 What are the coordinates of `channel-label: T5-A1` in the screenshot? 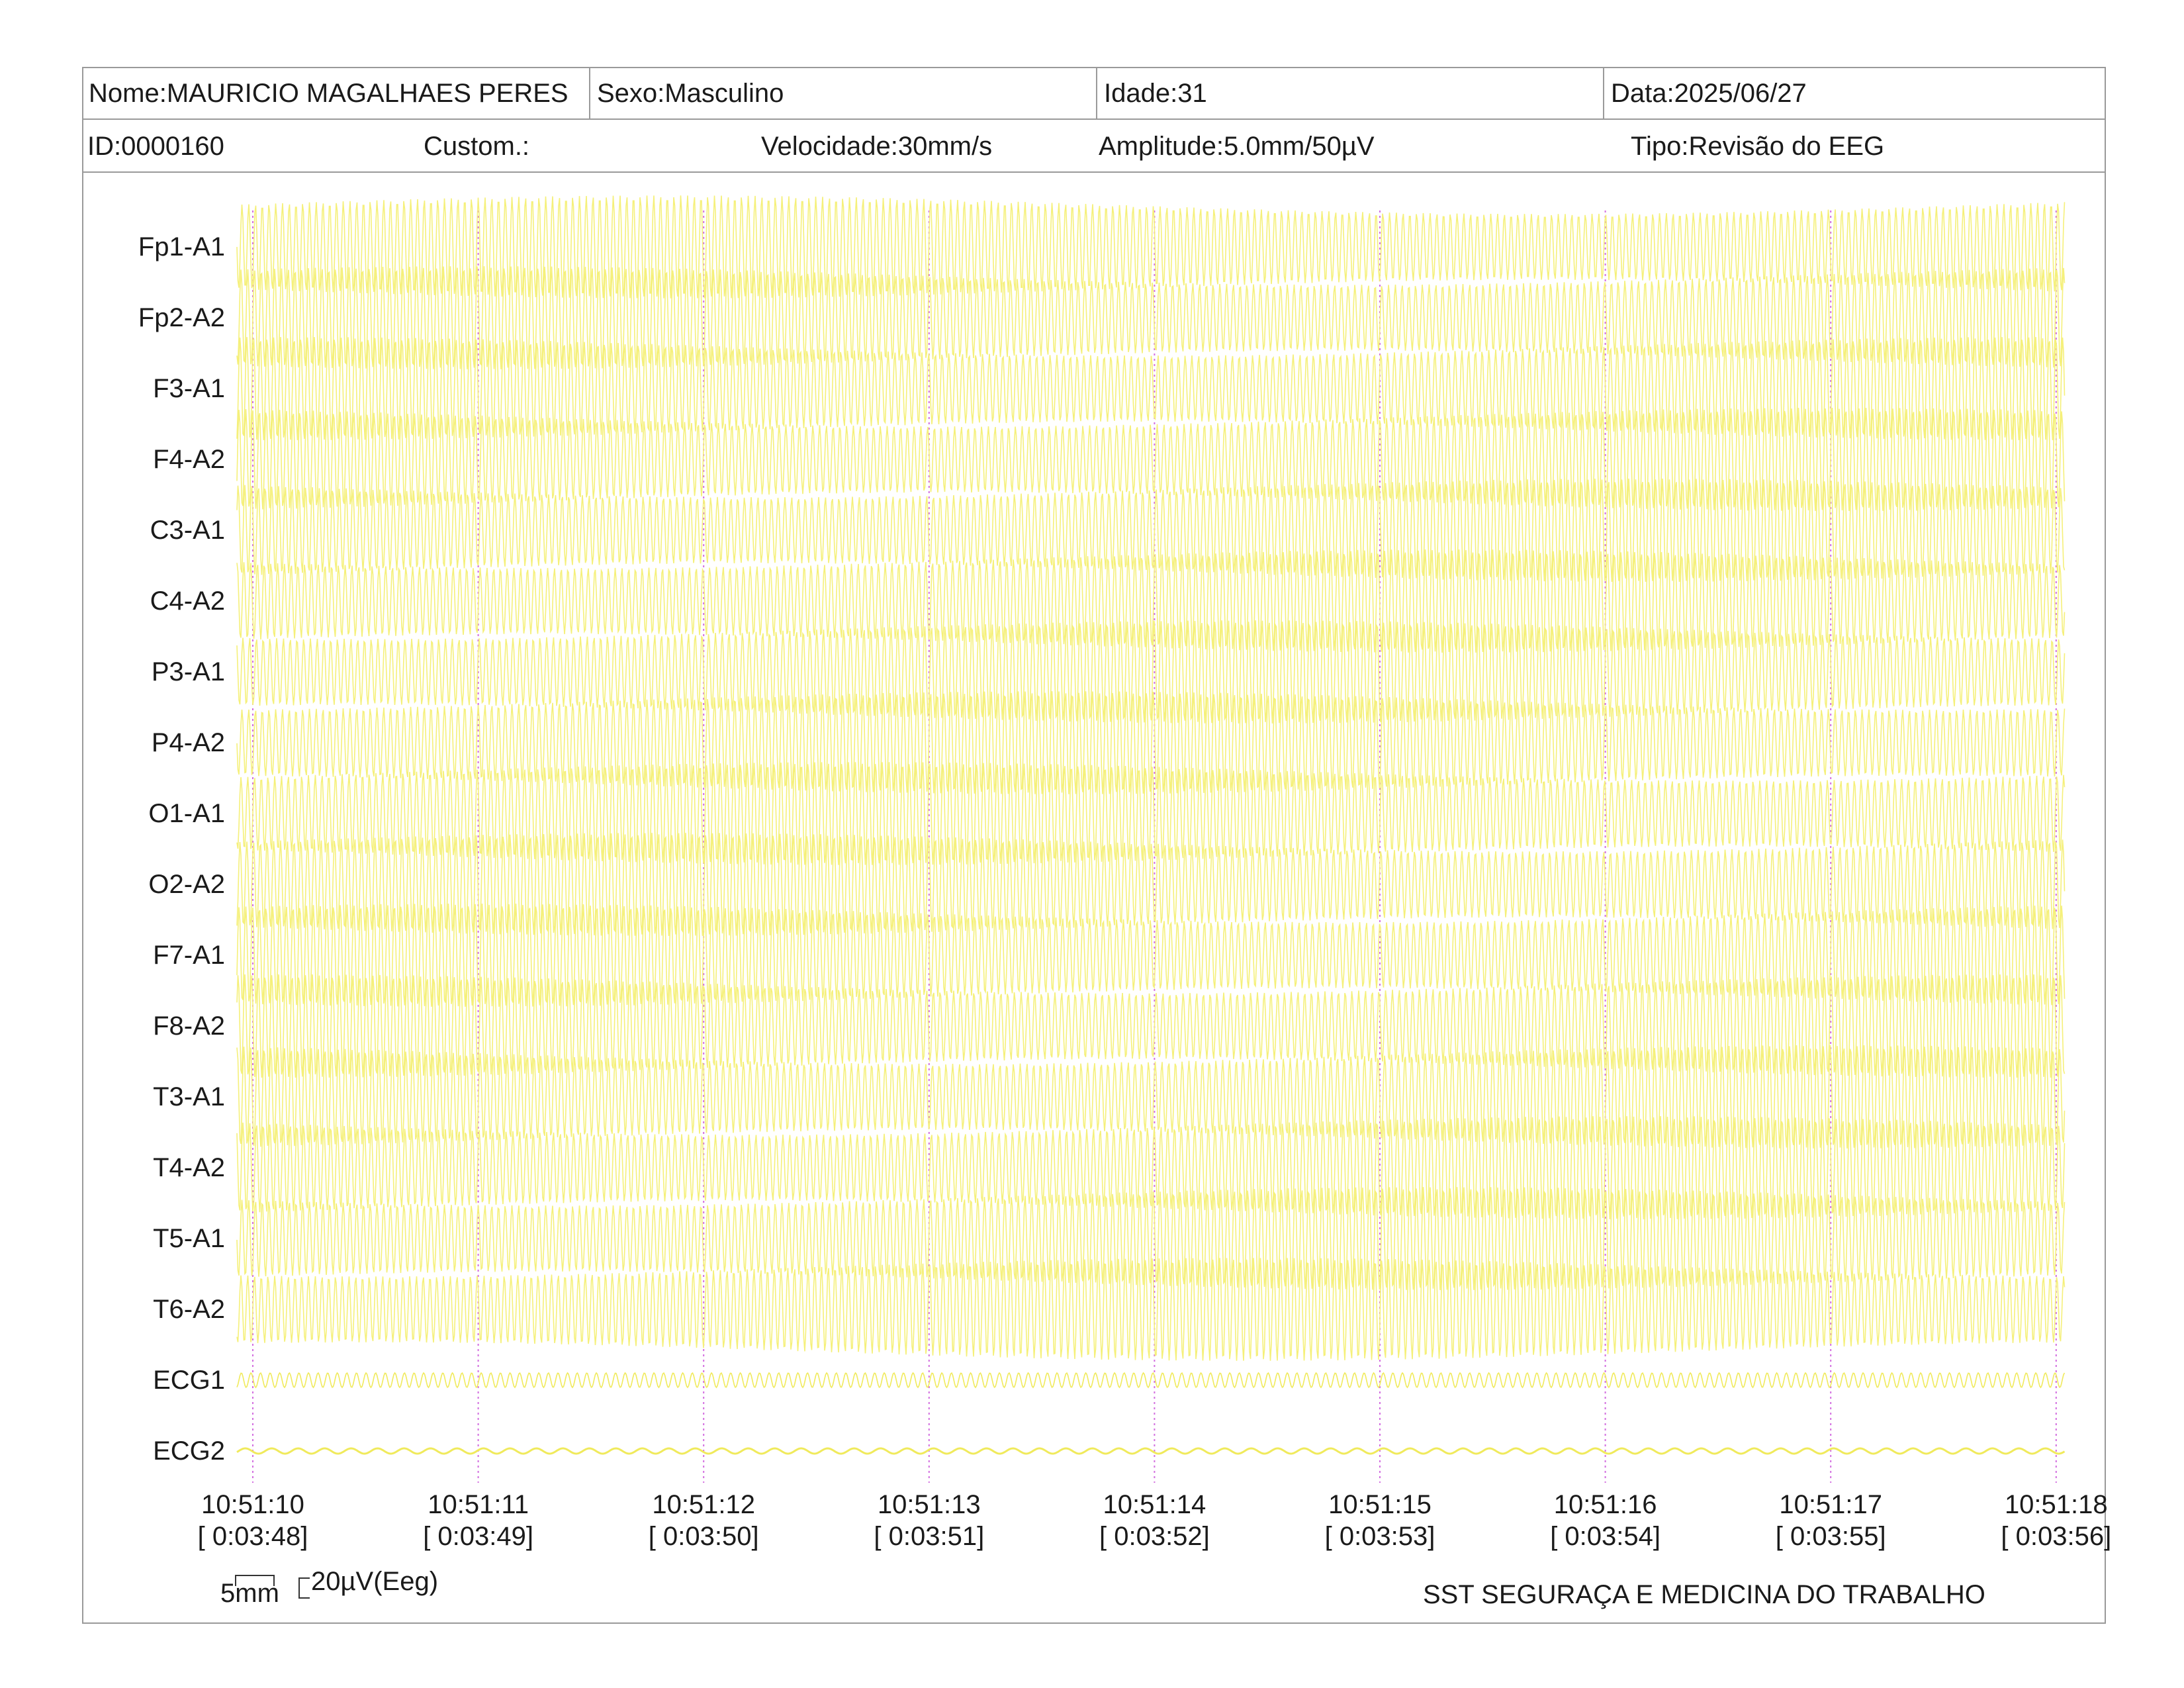 It's located at (189, 1238).